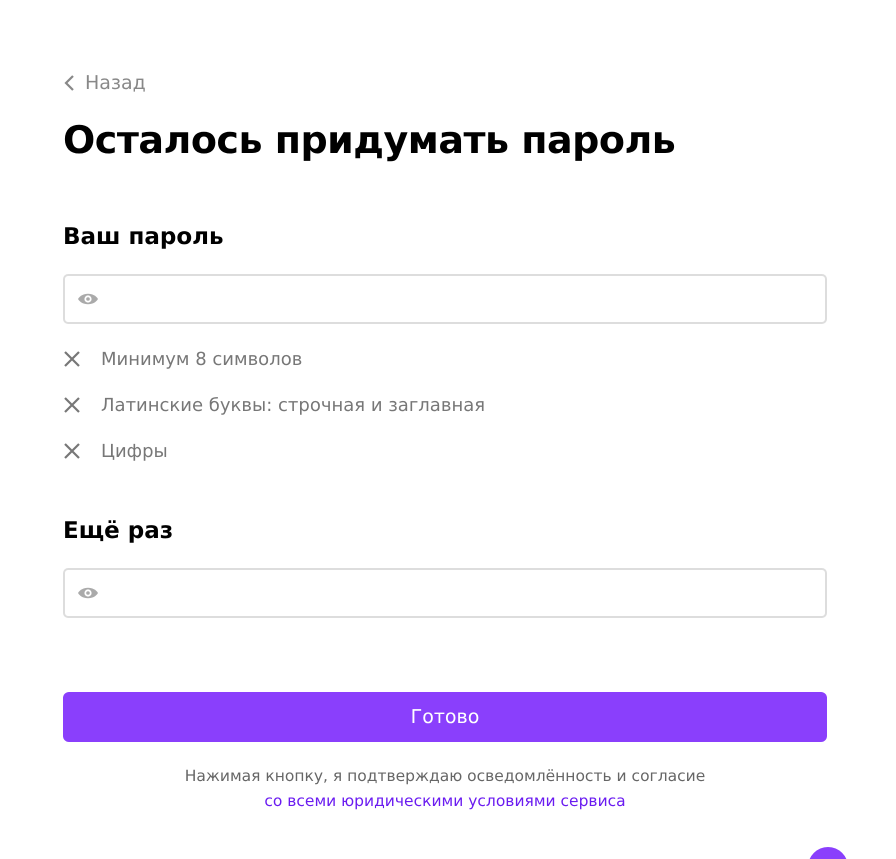 This screenshot has width=896, height=859. I want to click on chevron-left-icon, so click(69, 83).